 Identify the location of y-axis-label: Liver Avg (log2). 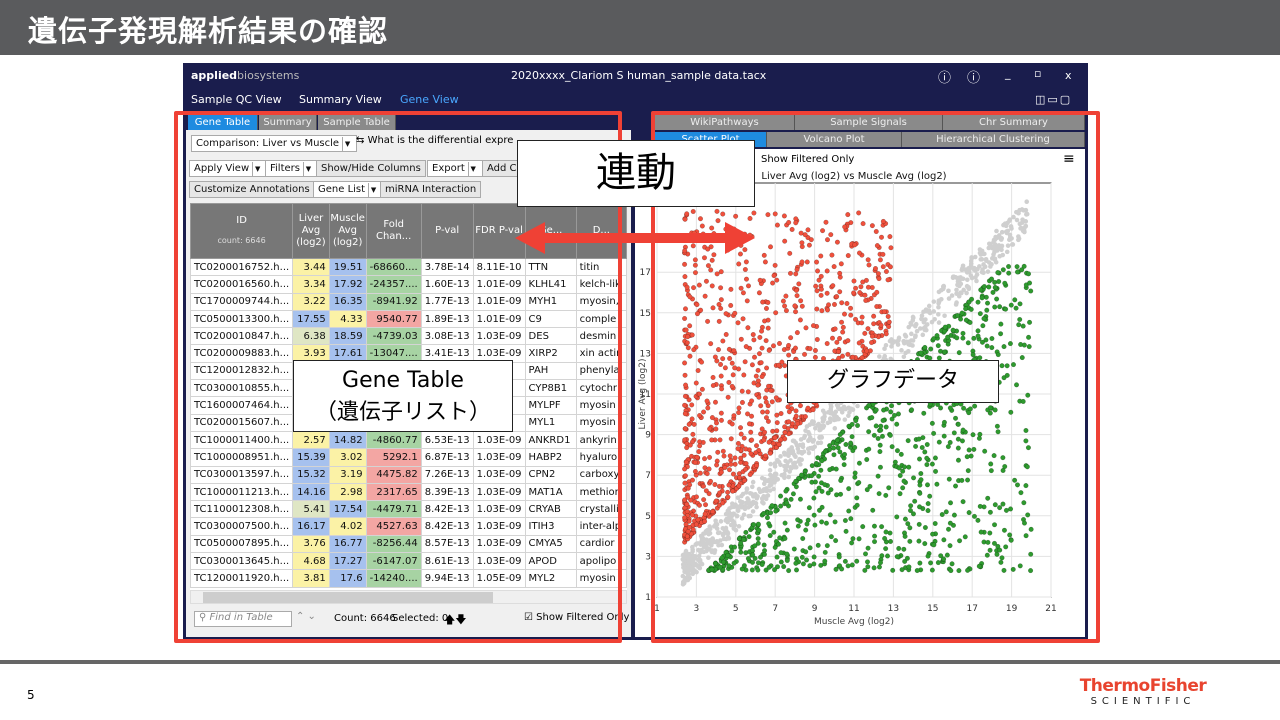
(643, 394).